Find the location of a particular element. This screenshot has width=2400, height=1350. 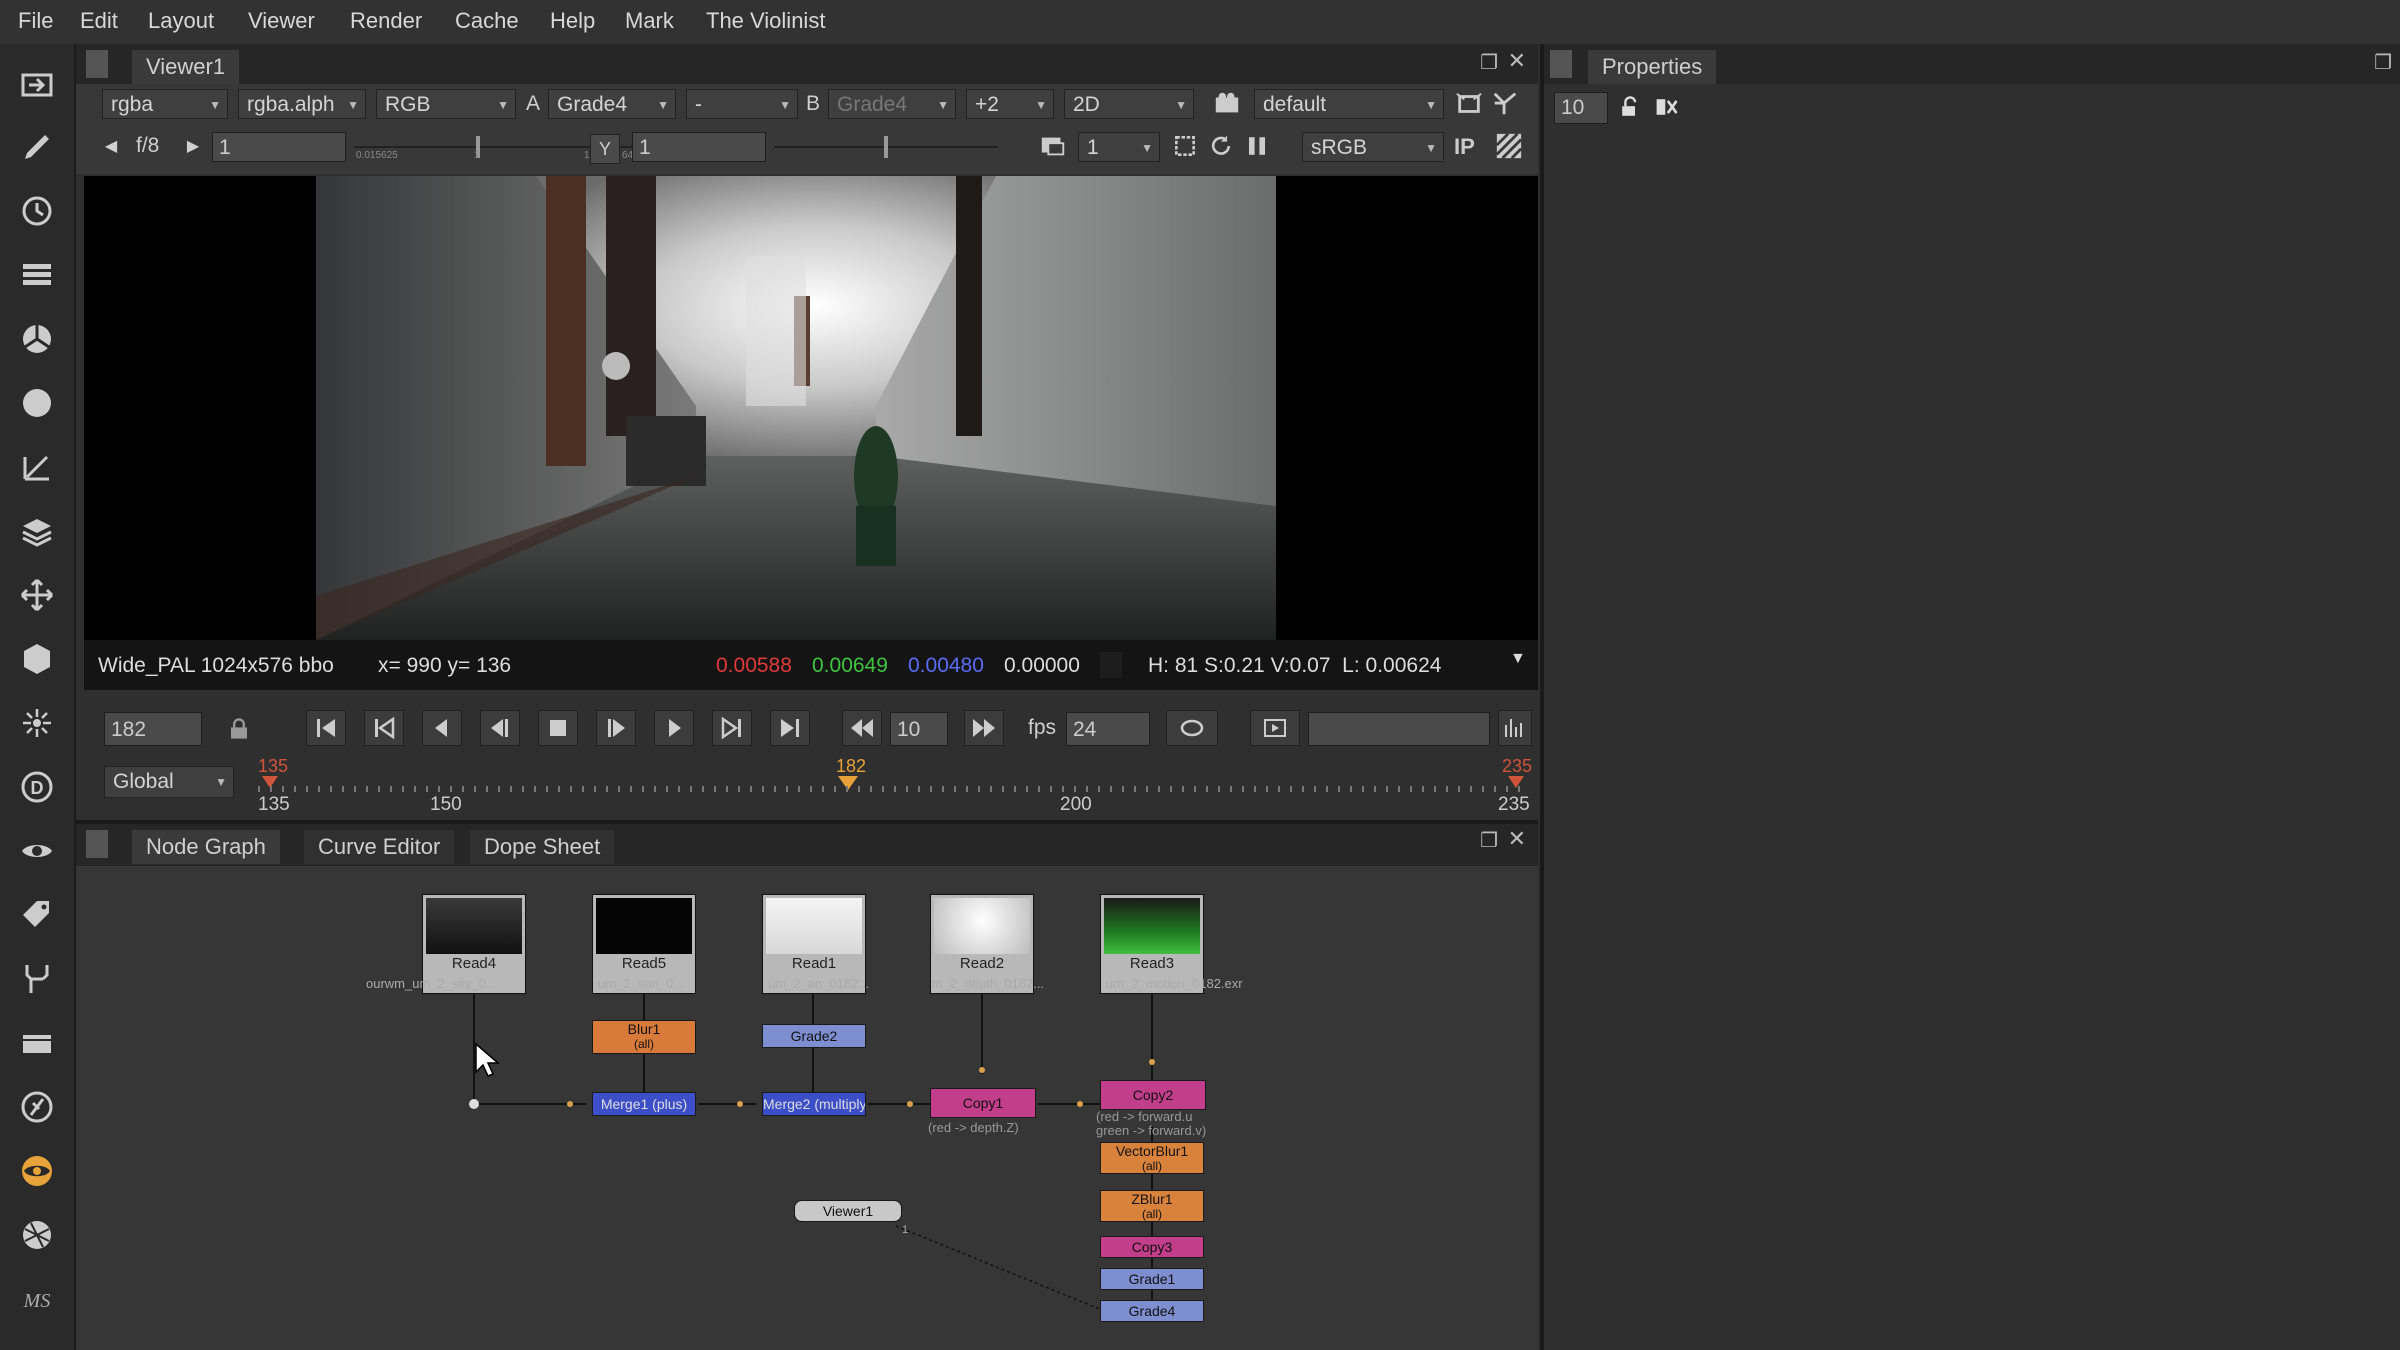

timeline-scope-dropdown: Global ▼ is located at coordinates (169, 782).